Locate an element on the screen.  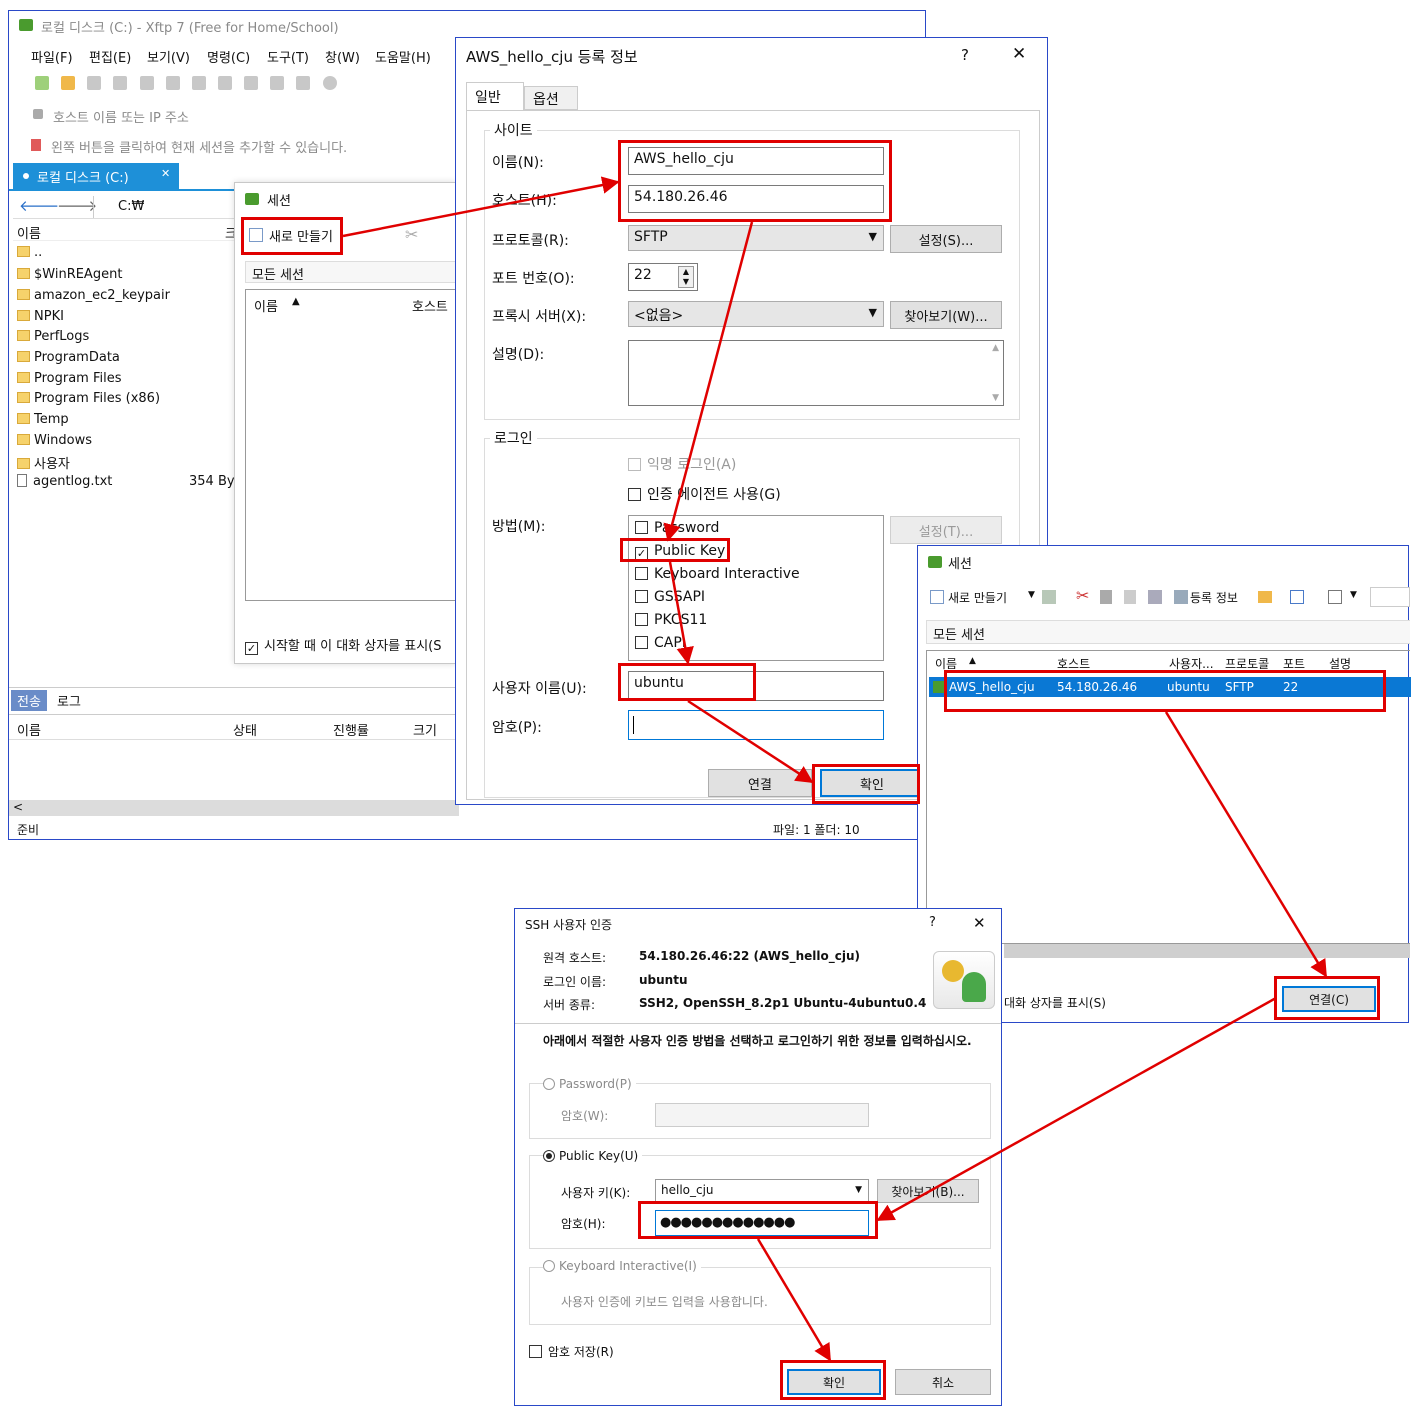
address-bar: 호스트 이름 또는 IP 주소 is located at coordinates (244, 116).